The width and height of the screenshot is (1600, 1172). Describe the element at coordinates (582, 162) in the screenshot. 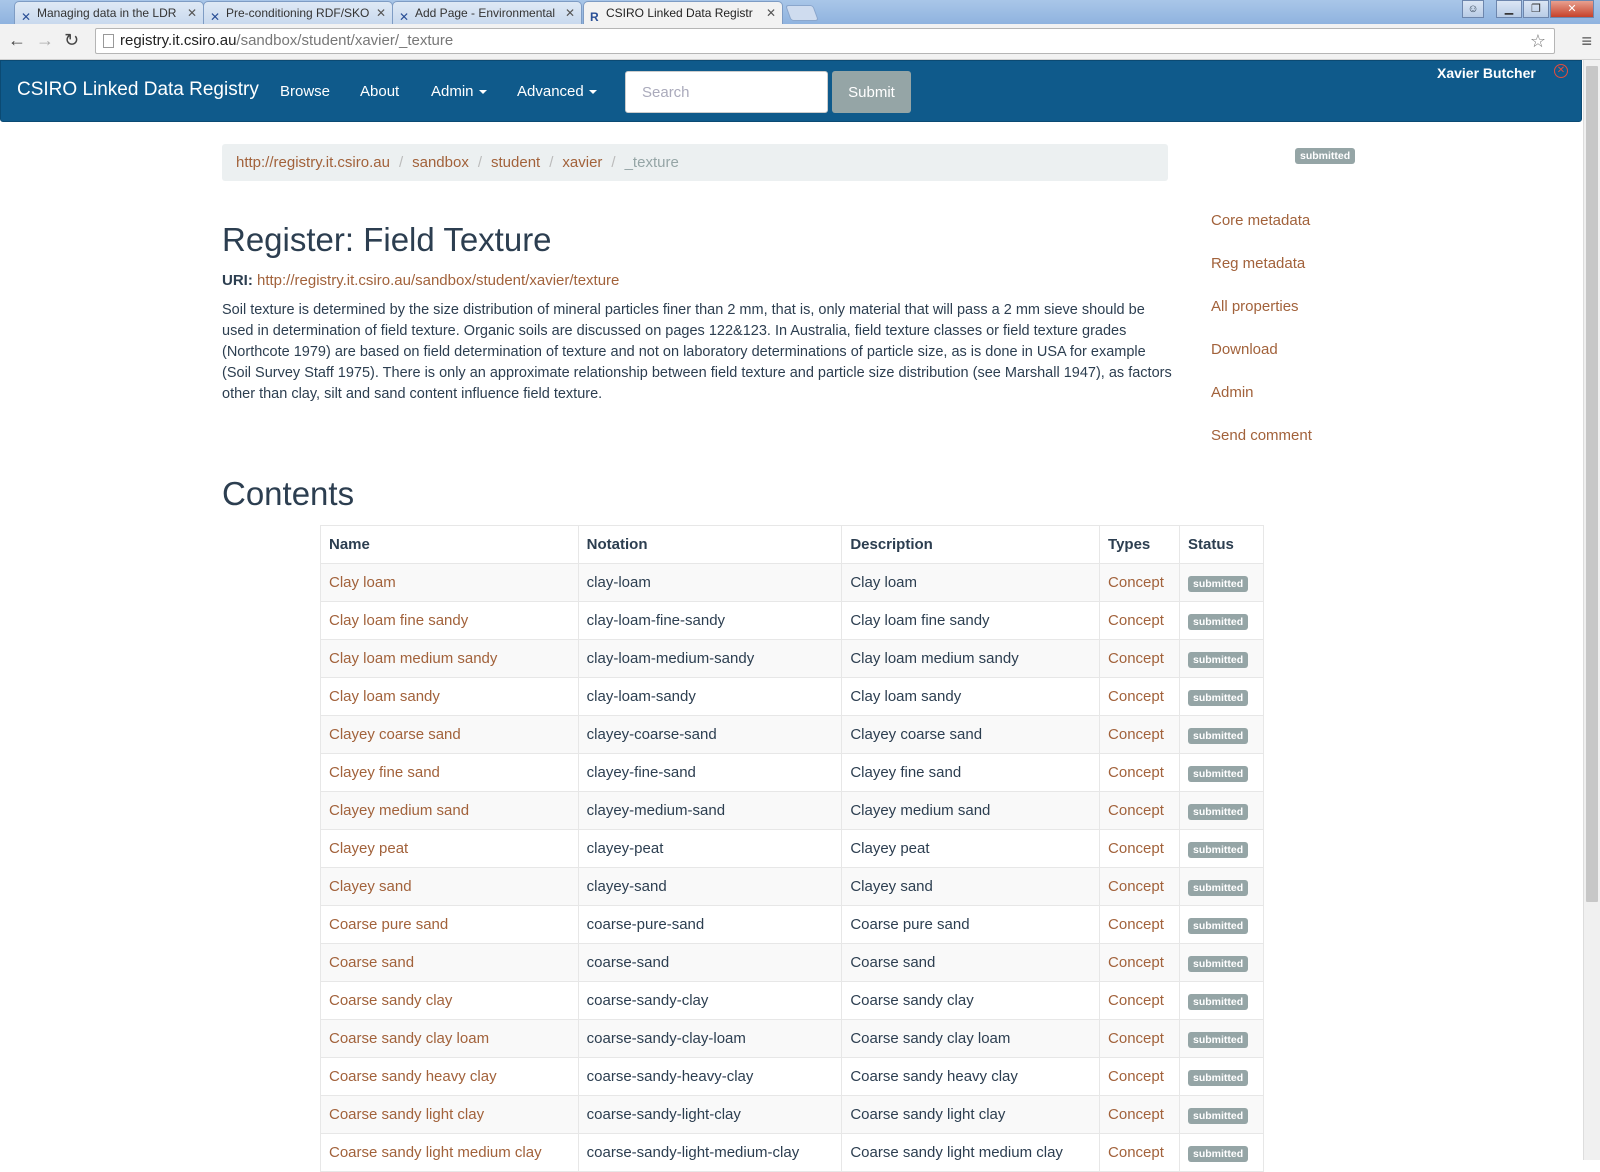

I see `breadcrumb-xavier: xavier` at that location.